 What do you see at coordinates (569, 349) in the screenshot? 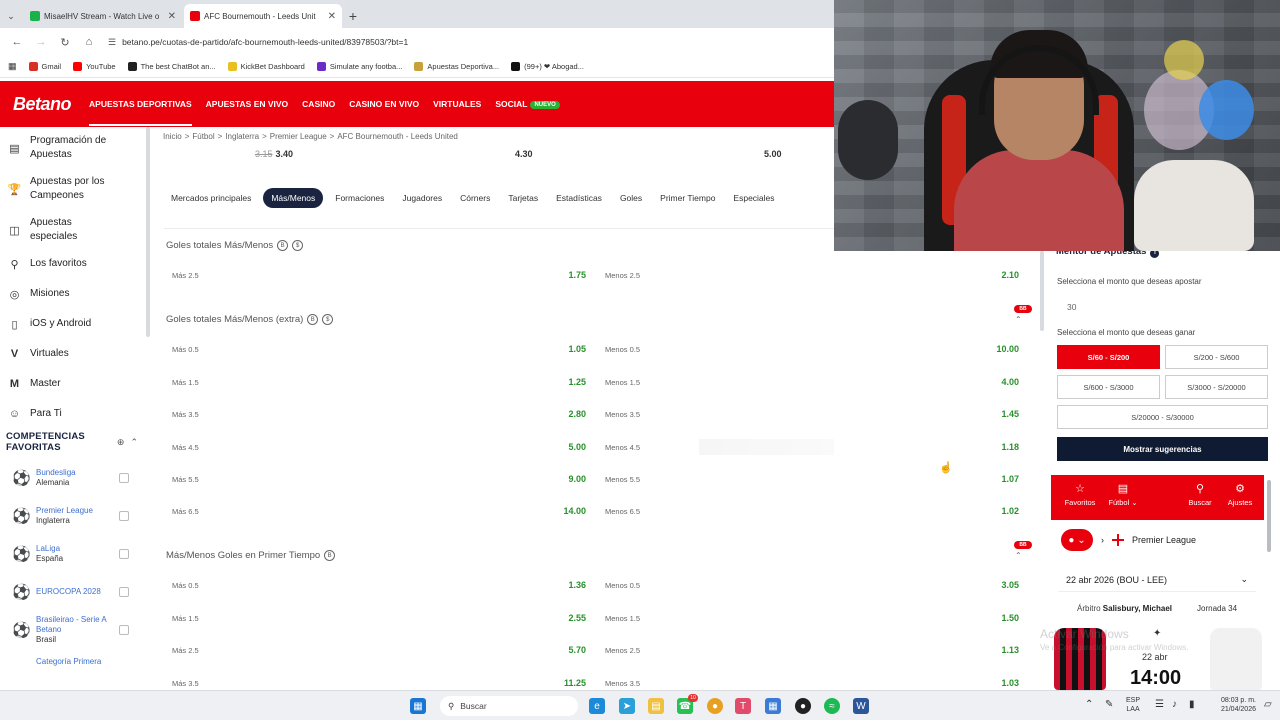
I see `odd-button: 1.05` at bounding box center [569, 349].